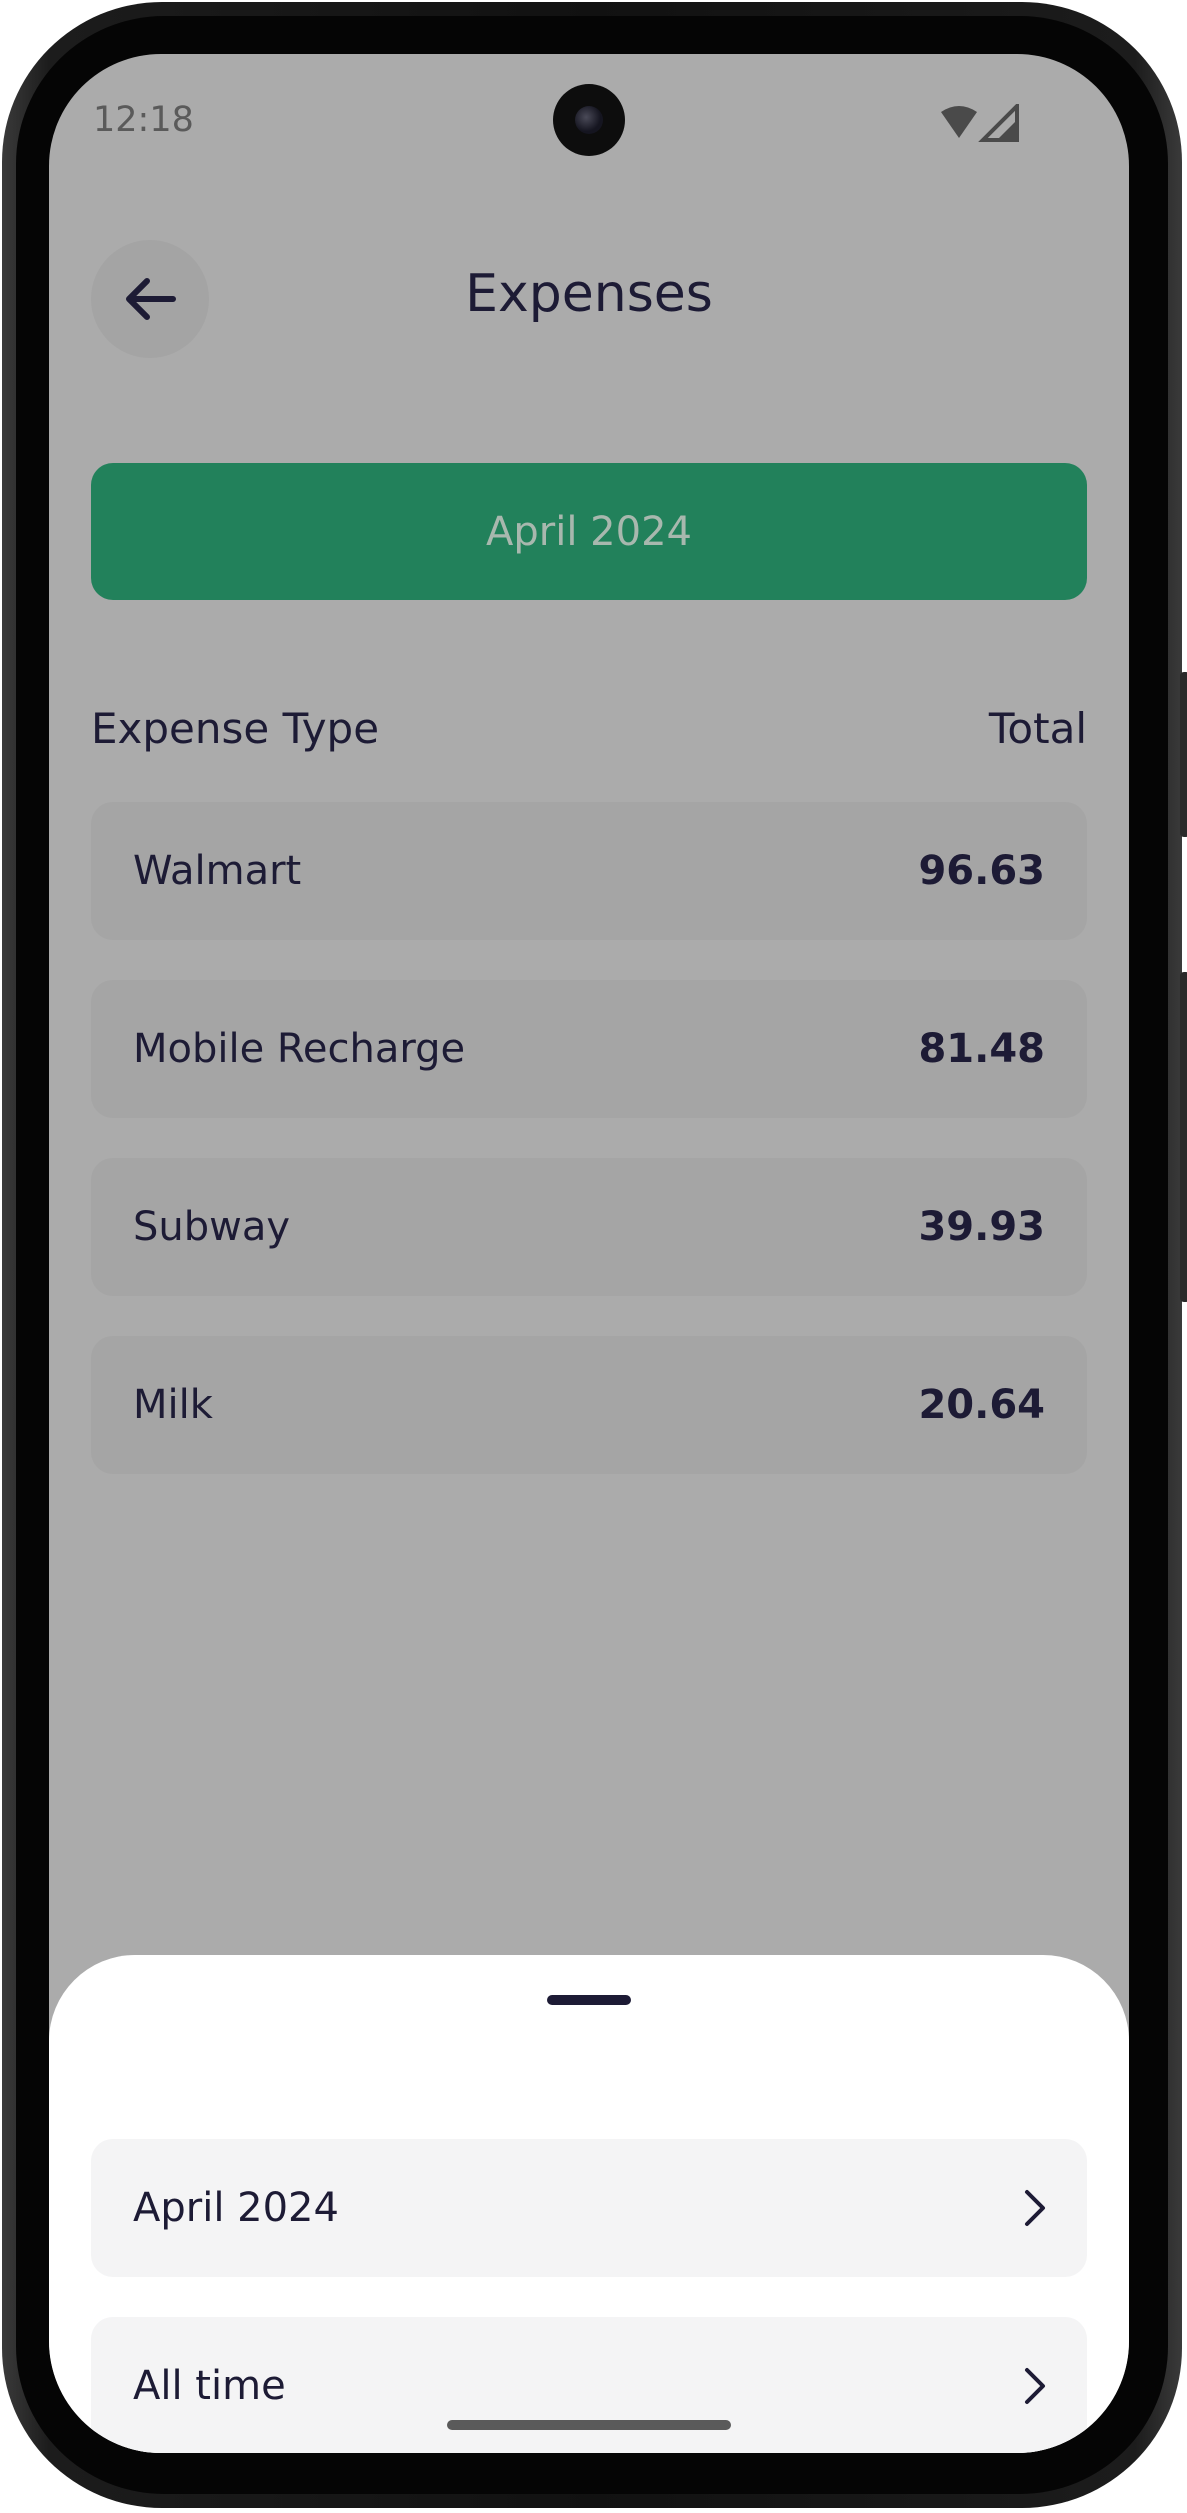  Describe the element at coordinates (589, 1405) in the screenshot. I see `expense-row-milk: Milk 20.64` at that location.